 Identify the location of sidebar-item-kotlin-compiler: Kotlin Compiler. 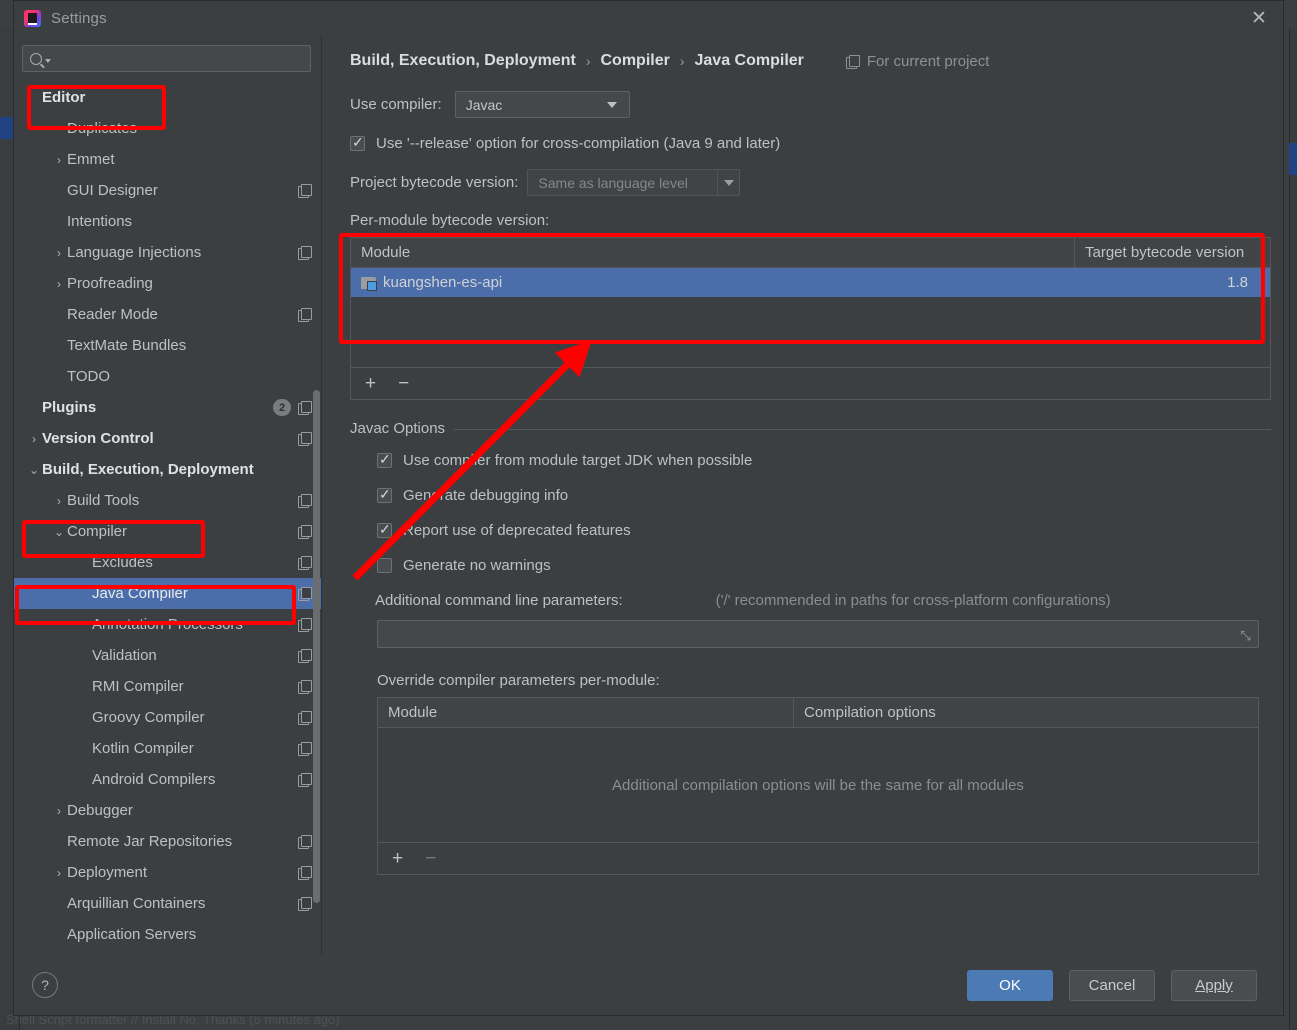
(167, 748).